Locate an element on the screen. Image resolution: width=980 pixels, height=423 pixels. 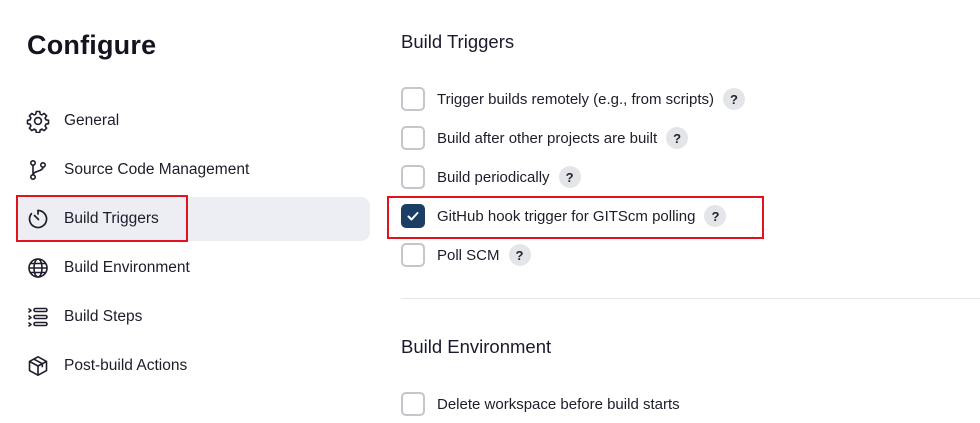
option-label: Build periodically is located at coordinates (493, 177).